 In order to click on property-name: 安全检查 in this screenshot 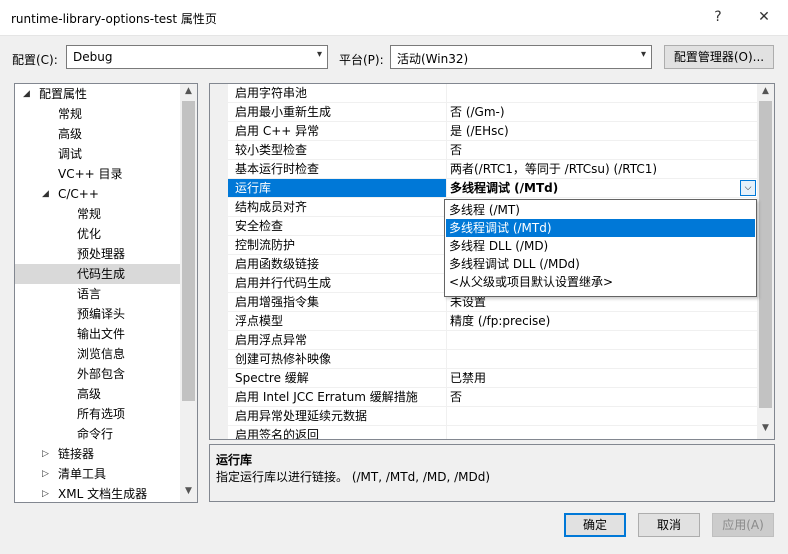, I will do `click(337, 226)`.